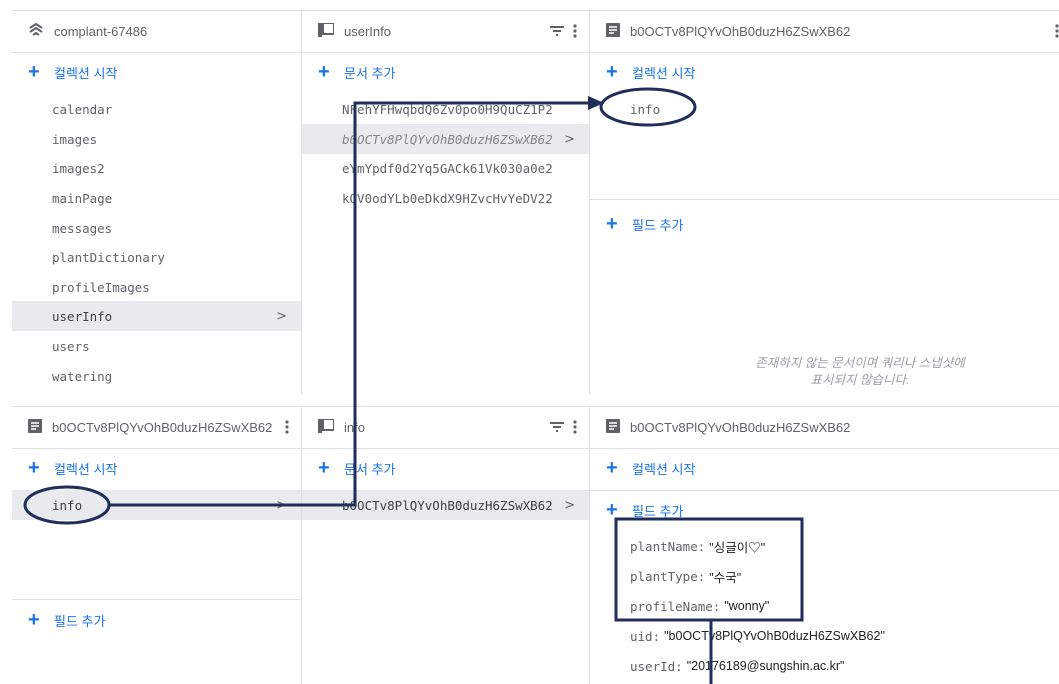 The width and height of the screenshot is (1059, 684). I want to click on collection-item-images: images, so click(156, 139).